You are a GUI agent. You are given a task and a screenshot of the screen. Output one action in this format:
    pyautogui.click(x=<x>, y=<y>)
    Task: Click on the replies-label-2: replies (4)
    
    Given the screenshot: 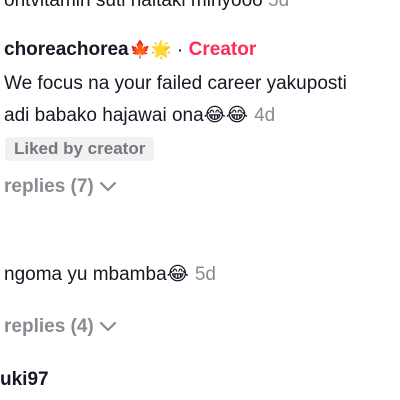 What is the action you would take?
    pyautogui.click(x=49, y=326)
    